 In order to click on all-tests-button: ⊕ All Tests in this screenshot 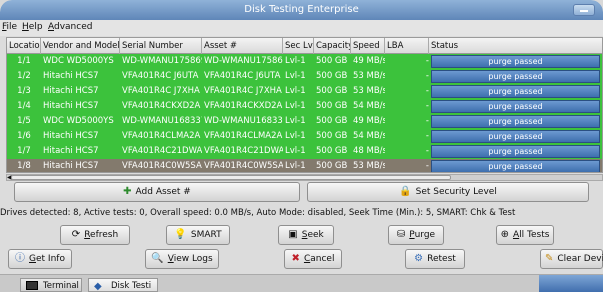, I will do `click(525, 235)`.